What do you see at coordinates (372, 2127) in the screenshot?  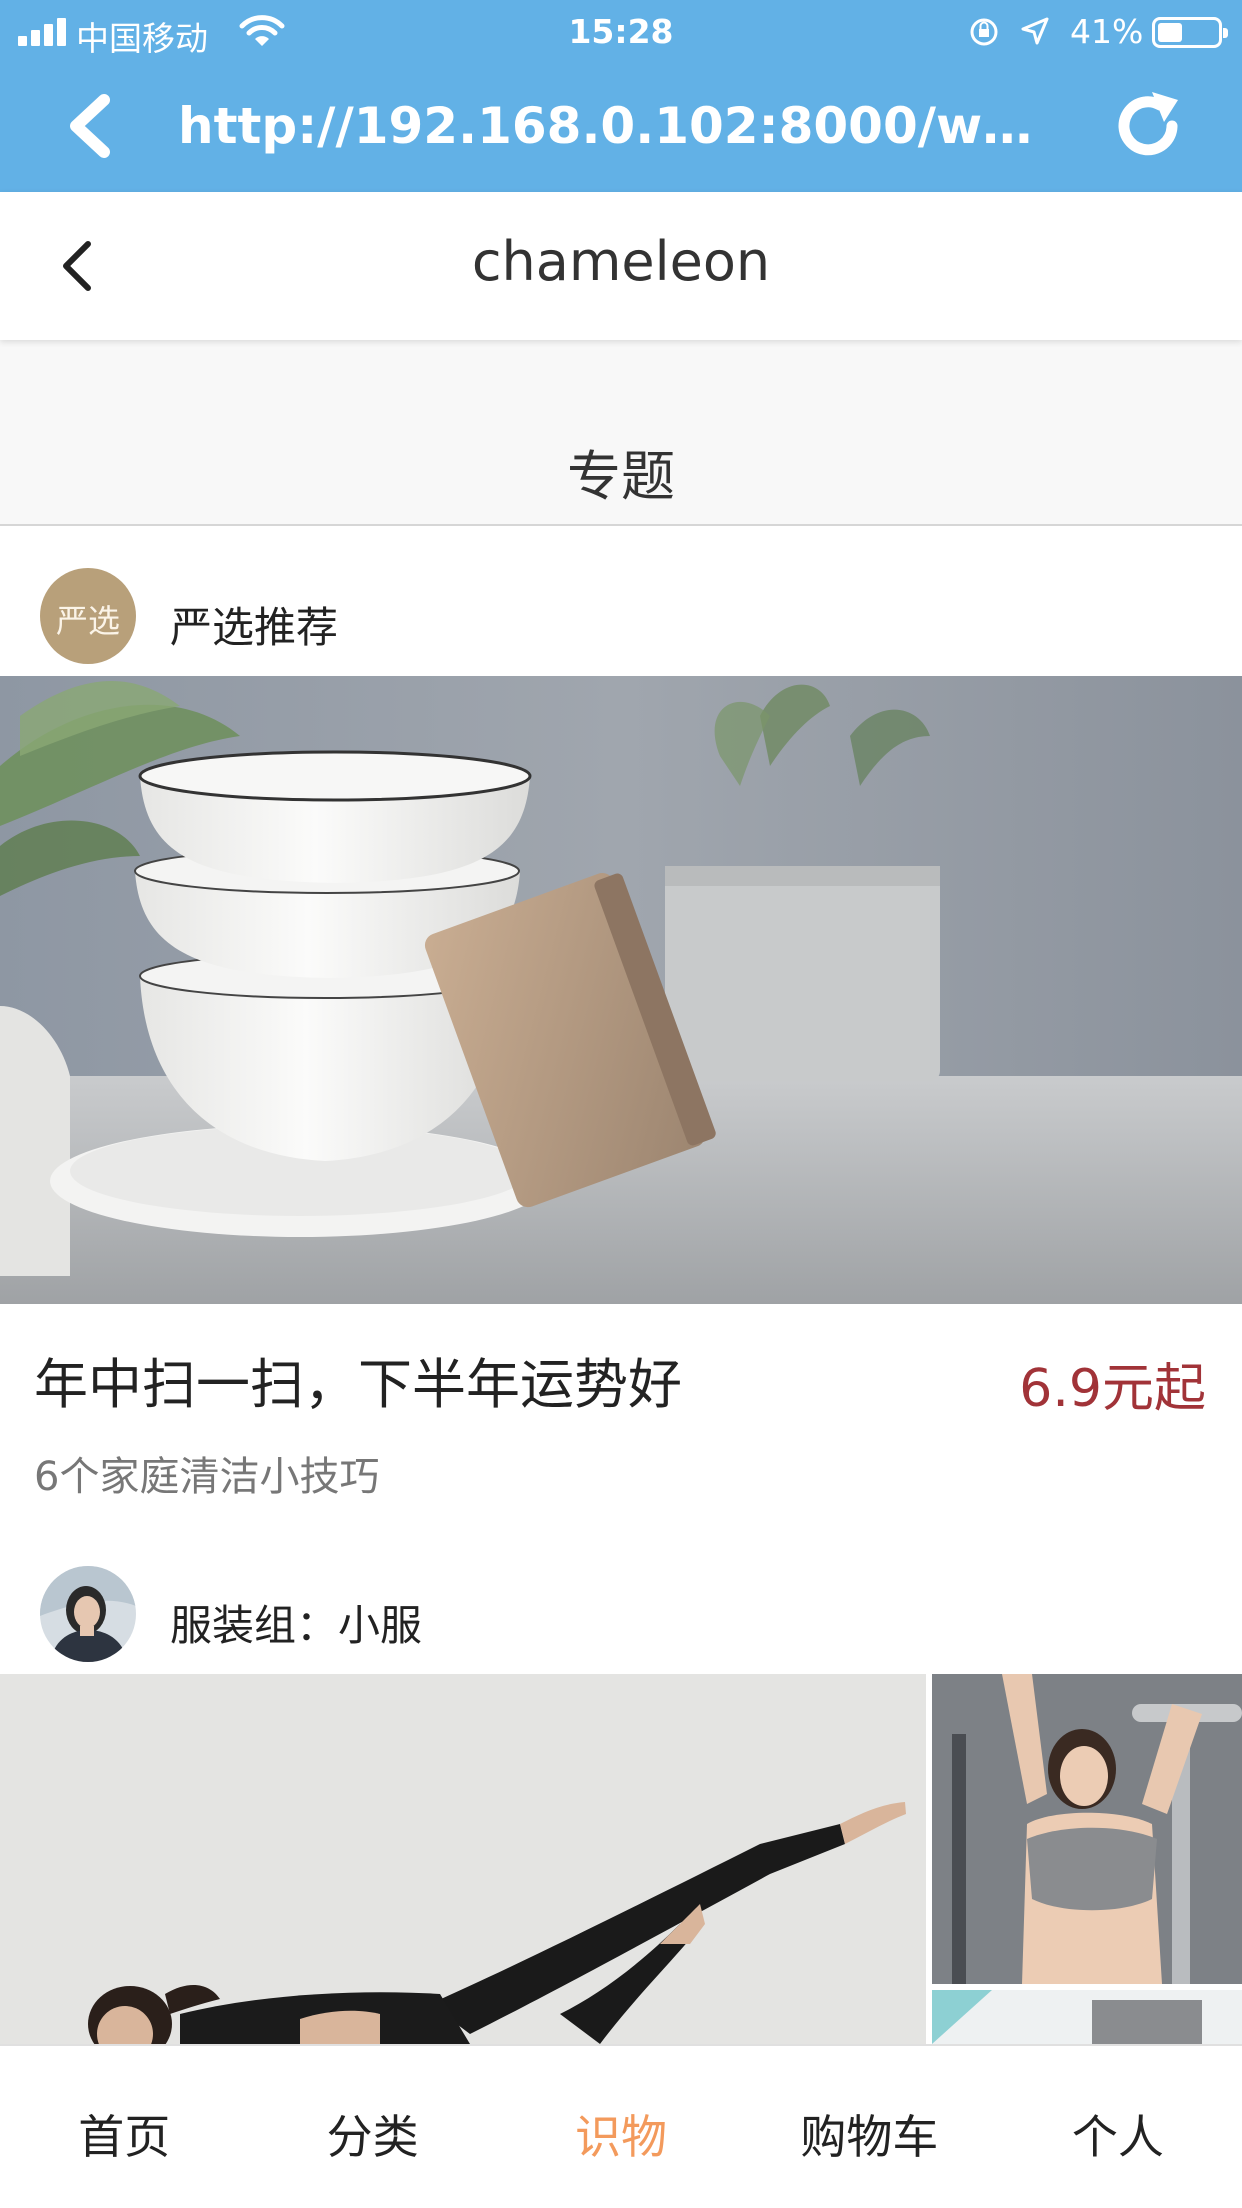 I see `tab-category: 分类` at bounding box center [372, 2127].